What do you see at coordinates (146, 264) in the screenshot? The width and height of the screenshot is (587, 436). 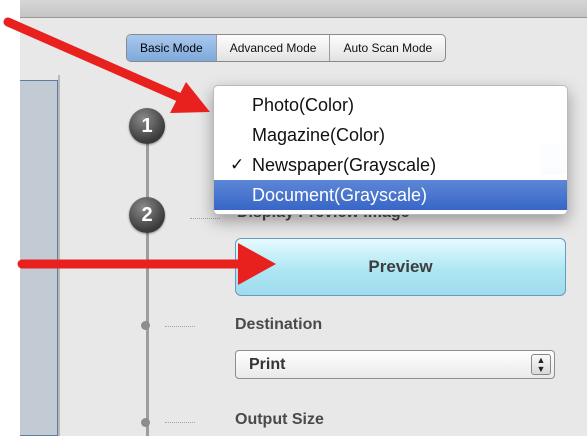 I see `arrow-to-preview-icon` at bounding box center [146, 264].